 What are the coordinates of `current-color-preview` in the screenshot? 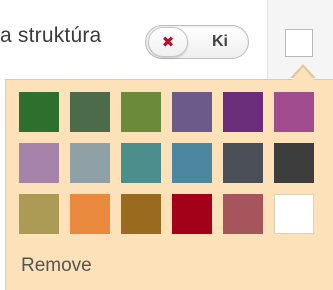 It's located at (299, 43).